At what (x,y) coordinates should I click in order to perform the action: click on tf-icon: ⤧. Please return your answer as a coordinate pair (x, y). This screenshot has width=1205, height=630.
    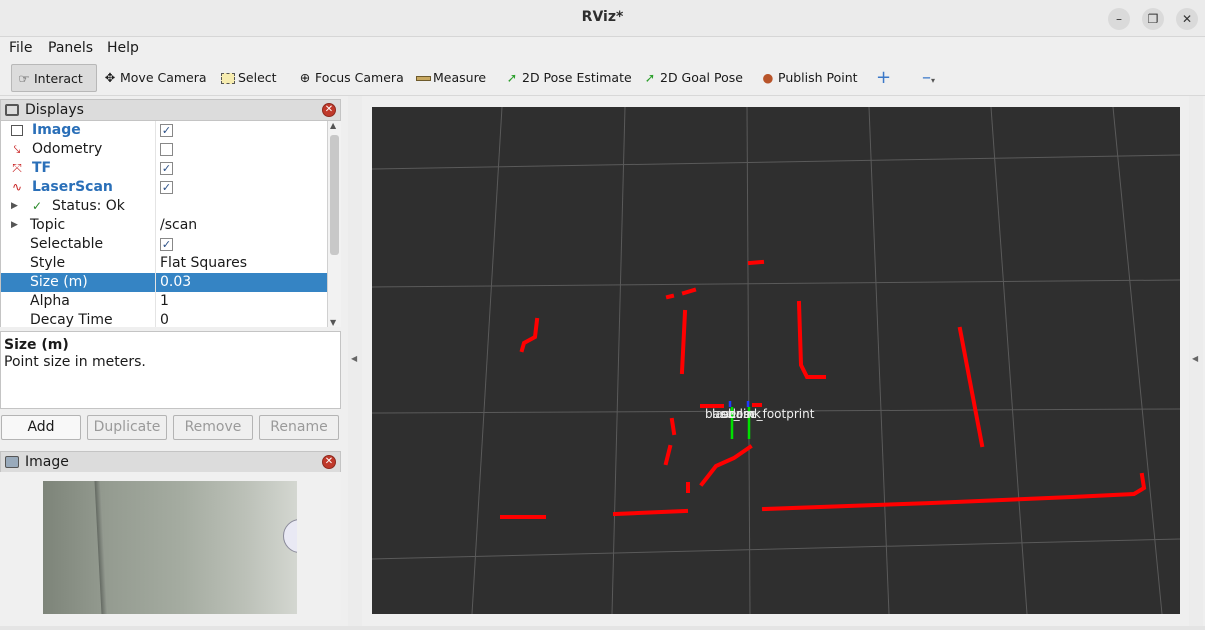
    Looking at the image, I should click on (17, 168).